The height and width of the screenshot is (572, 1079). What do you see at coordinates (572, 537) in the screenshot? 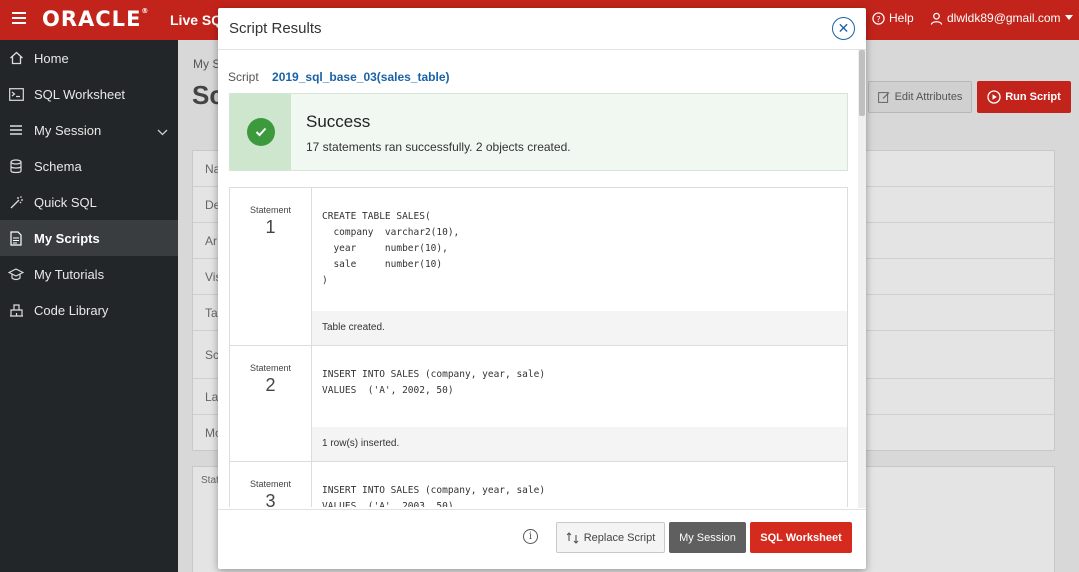
I see `swap-icon` at bounding box center [572, 537].